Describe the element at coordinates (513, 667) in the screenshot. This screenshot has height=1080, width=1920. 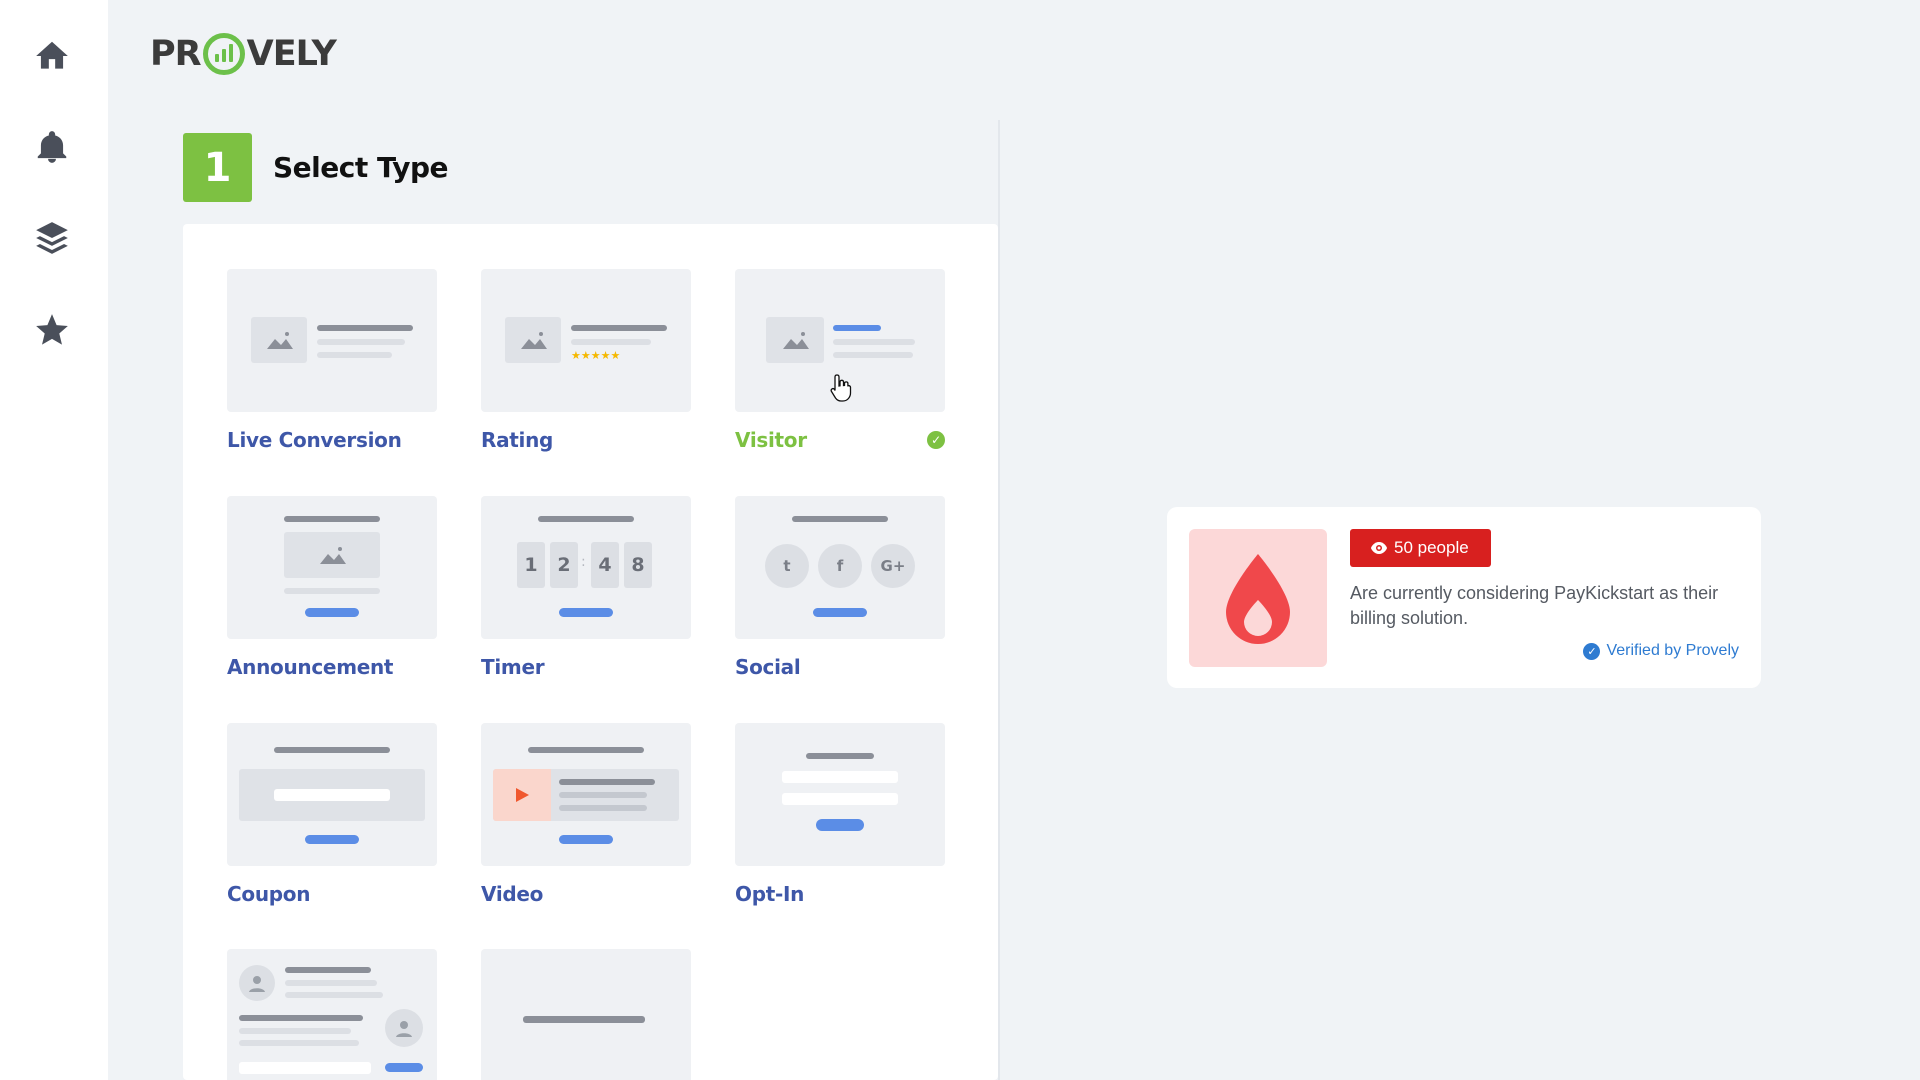
I see `type-label: Timer` at that location.